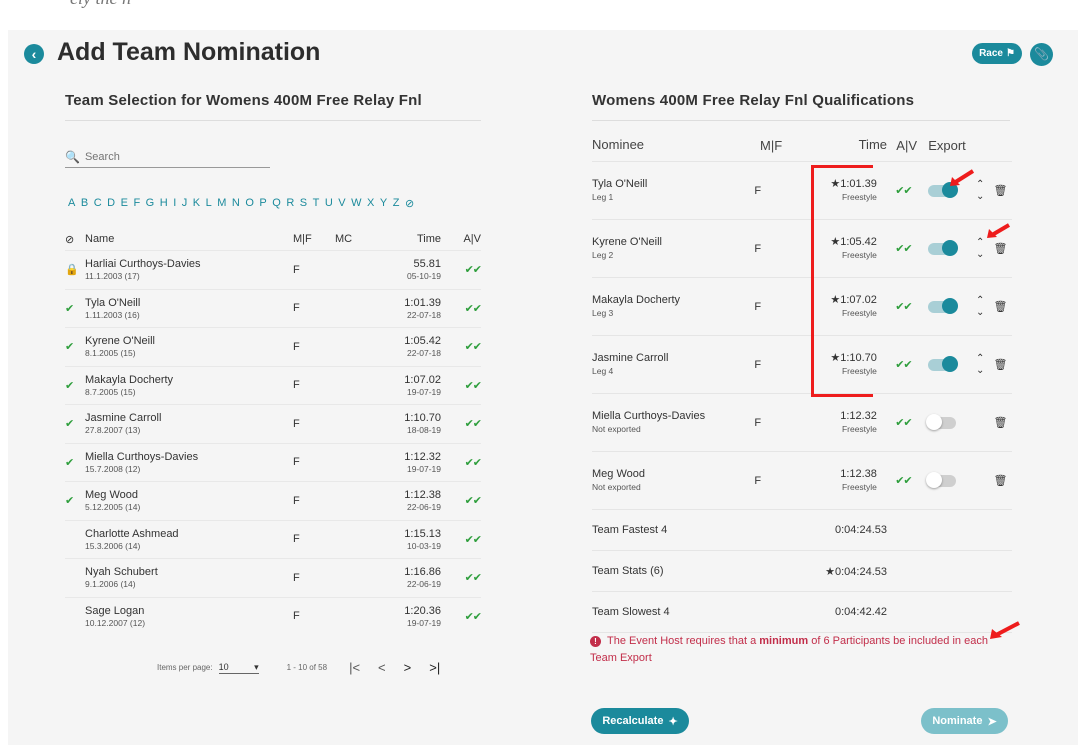 The height and width of the screenshot is (745, 1085). Describe the element at coordinates (185, 203) in the screenshot. I see `alpha-letter: J` at that location.